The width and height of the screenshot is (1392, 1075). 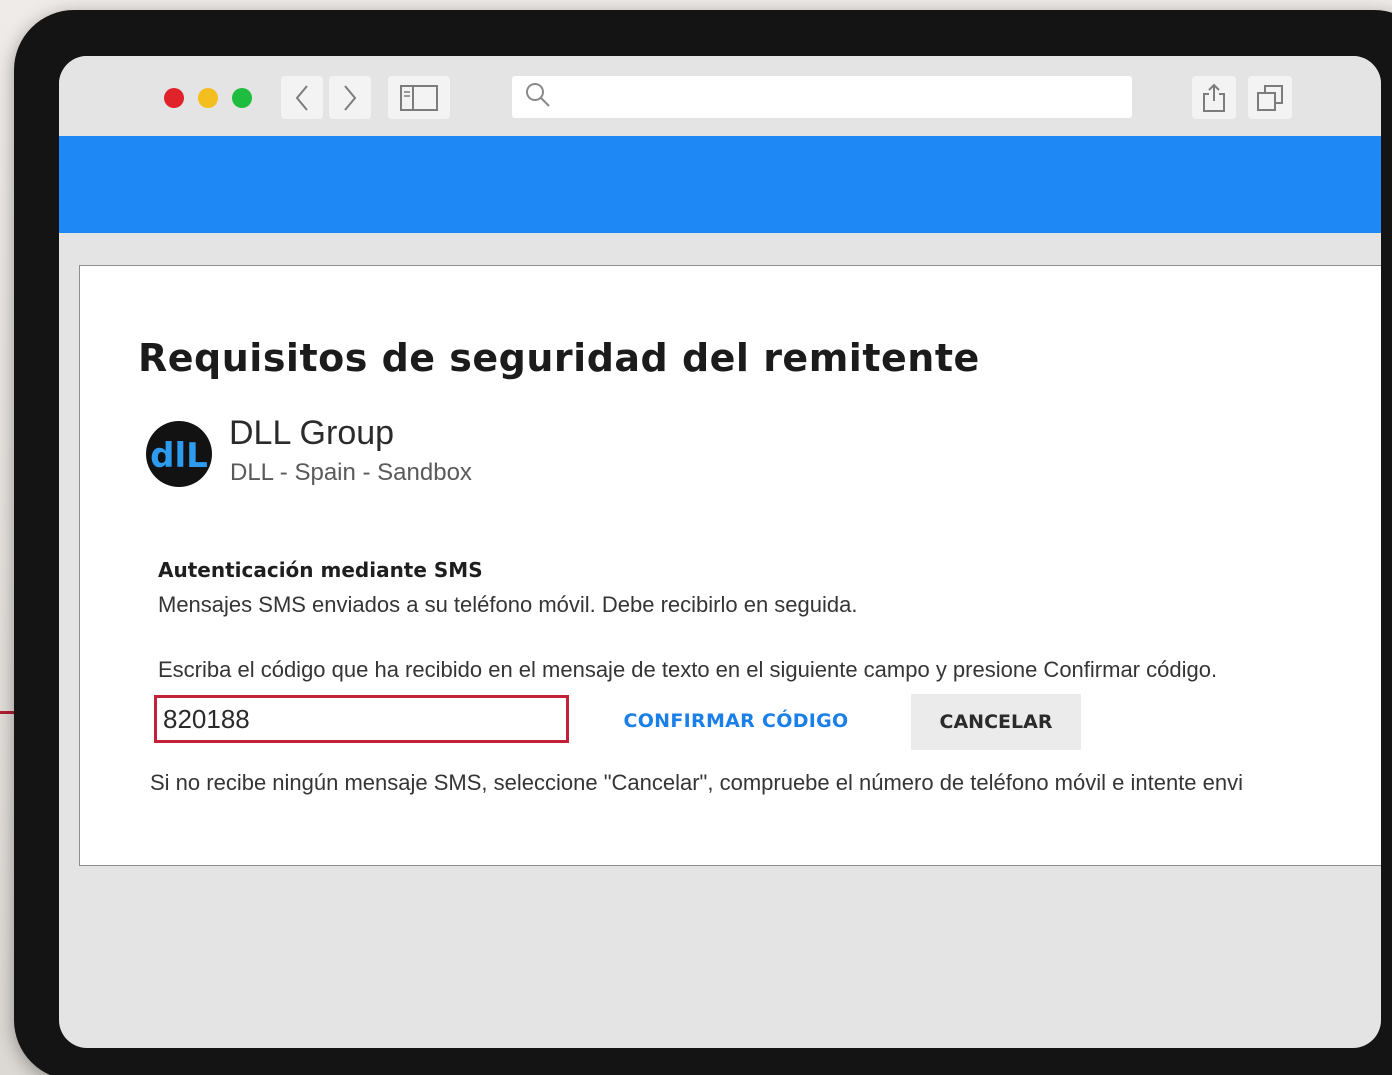 What do you see at coordinates (361, 719) in the screenshot?
I see `sms-code-input` at bounding box center [361, 719].